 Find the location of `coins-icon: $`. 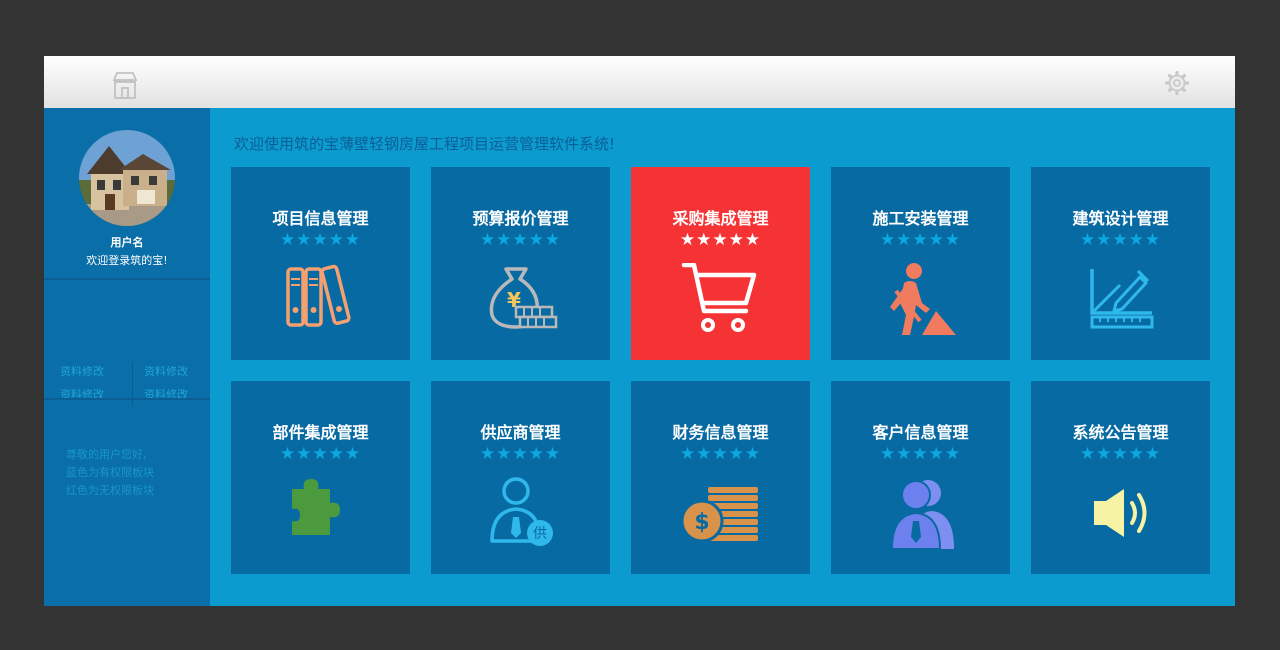

coins-icon: $ is located at coordinates (720, 513).